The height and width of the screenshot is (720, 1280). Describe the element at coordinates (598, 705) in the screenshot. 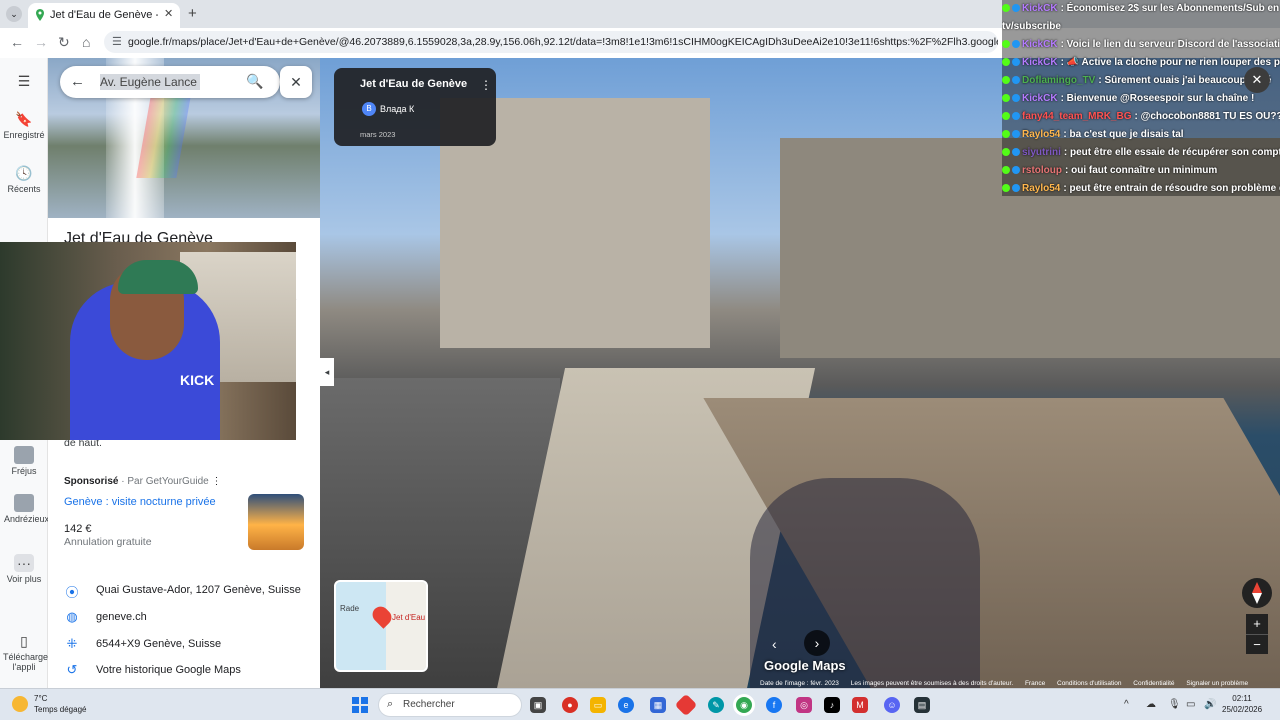

I see `file-explorer-icon: ▭` at that location.